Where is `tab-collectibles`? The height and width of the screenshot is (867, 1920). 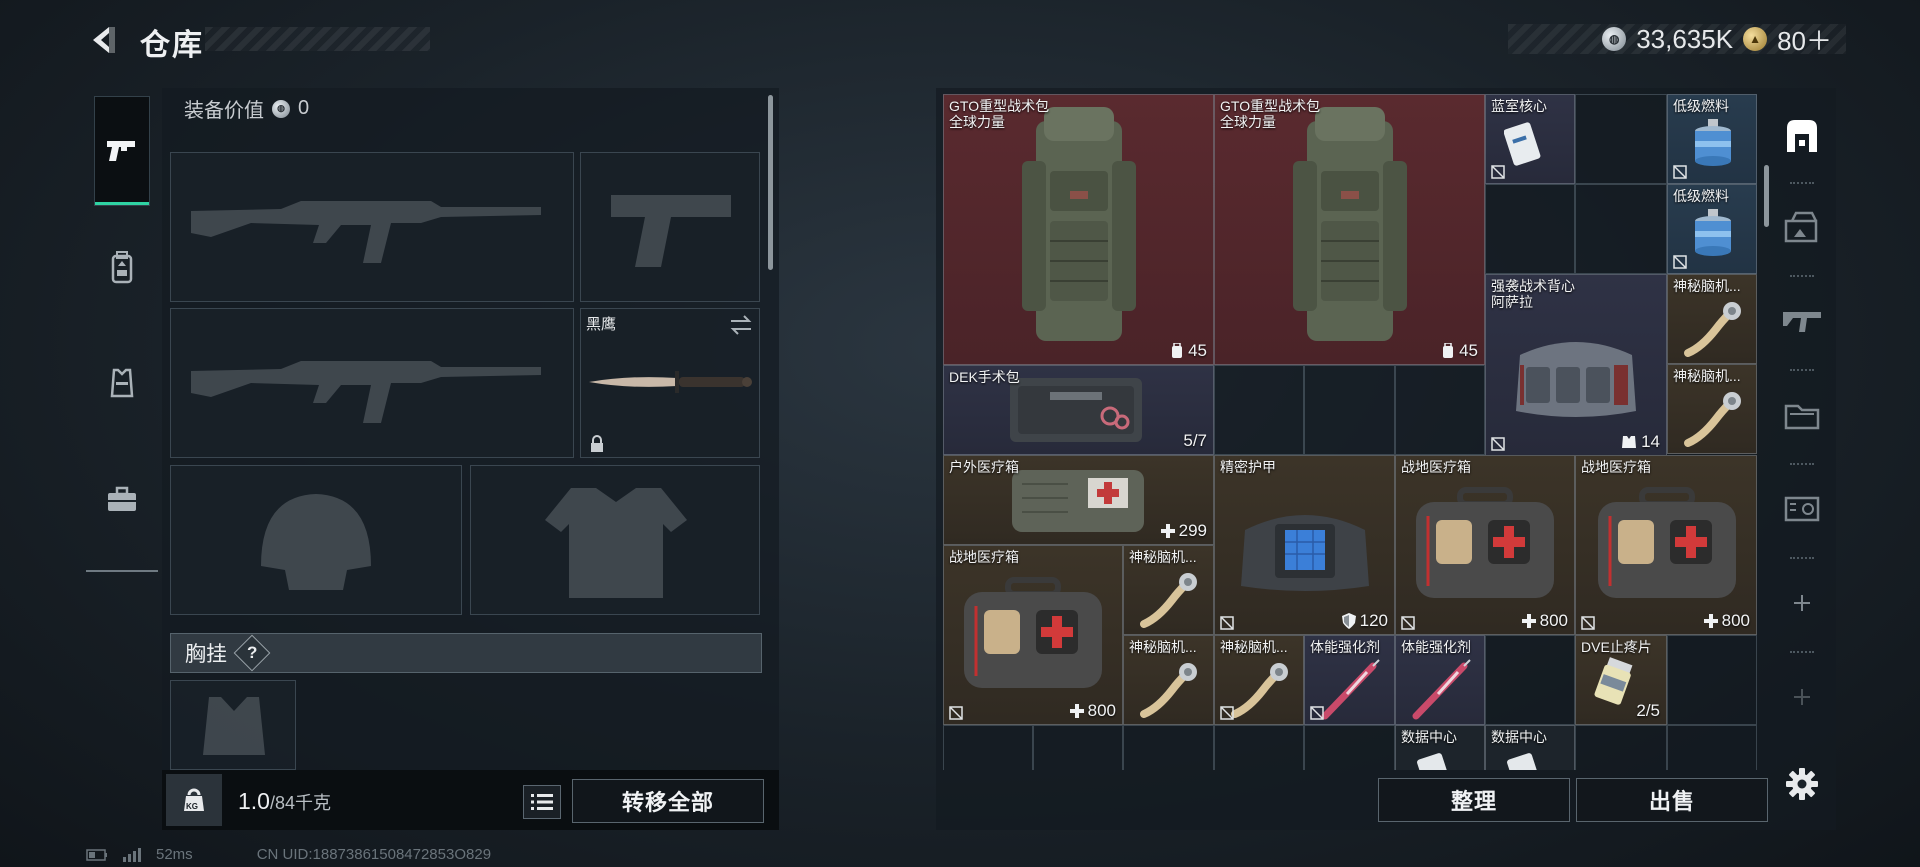
tab-collectibles is located at coordinates (1802, 509).